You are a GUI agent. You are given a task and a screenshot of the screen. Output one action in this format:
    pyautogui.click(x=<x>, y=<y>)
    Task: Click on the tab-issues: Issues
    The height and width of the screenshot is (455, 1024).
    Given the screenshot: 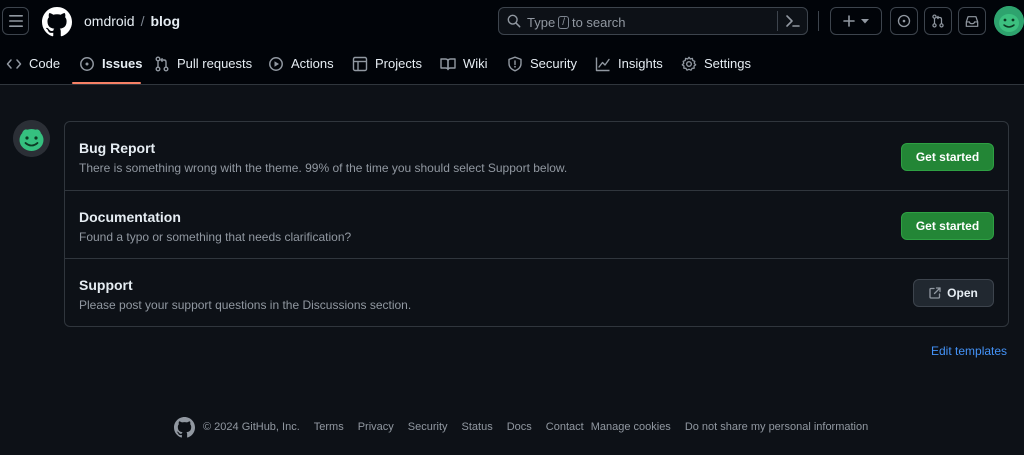 What is the action you would take?
    pyautogui.click(x=110, y=66)
    